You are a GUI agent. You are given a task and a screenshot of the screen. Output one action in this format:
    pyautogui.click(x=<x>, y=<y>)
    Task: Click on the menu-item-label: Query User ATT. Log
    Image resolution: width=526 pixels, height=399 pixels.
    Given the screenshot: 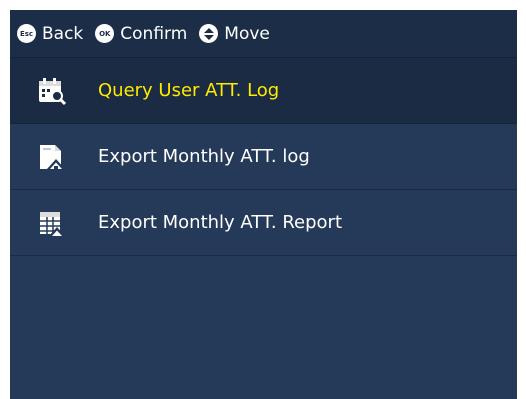 What is the action you would take?
    pyautogui.click(x=189, y=90)
    